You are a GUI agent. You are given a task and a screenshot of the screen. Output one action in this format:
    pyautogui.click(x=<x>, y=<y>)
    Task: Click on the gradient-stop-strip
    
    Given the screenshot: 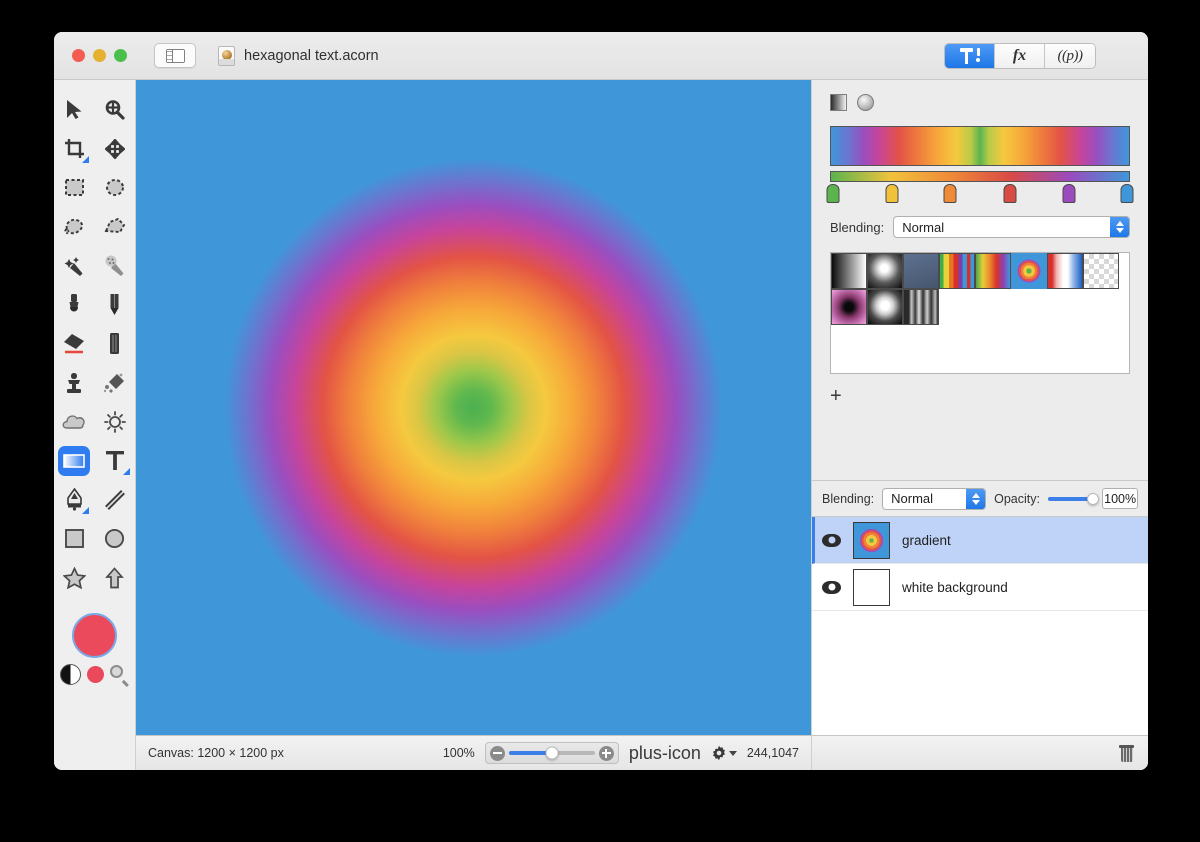 What is the action you would take?
    pyautogui.click(x=980, y=176)
    